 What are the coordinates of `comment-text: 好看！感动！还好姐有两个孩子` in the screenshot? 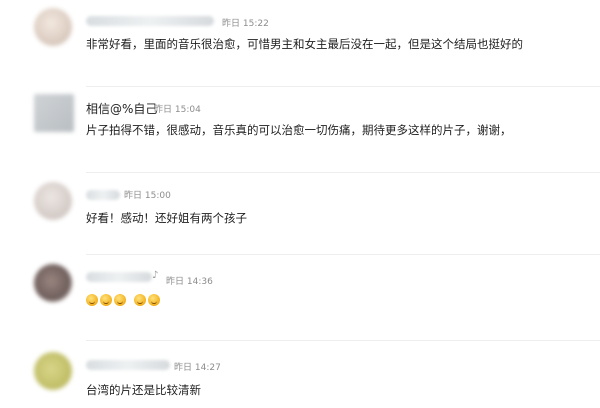 It's located at (166, 218).